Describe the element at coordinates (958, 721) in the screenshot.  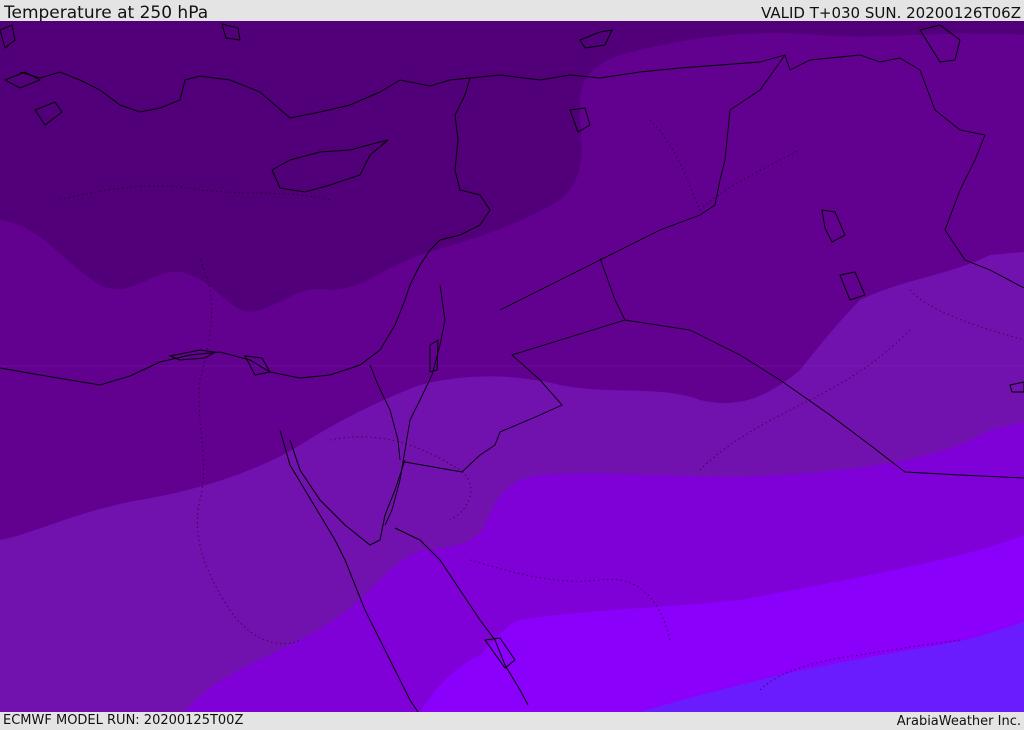
I see `credit: ArabiaWeather Inc.` at that location.